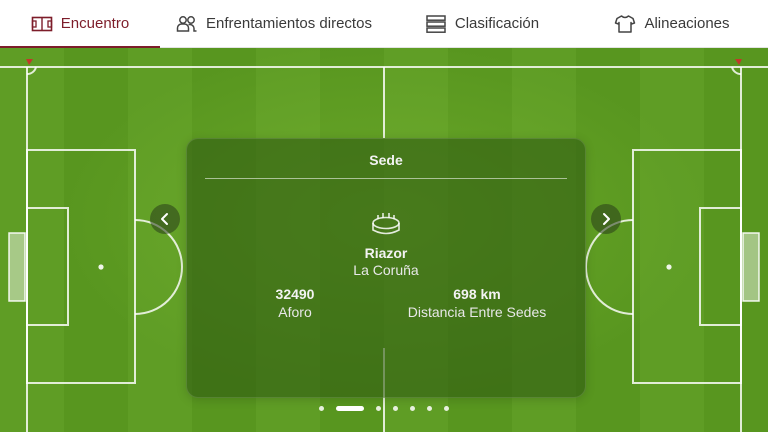 This screenshot has height=432, width=768. I want to click on stadium-icon, so click(386, 224).